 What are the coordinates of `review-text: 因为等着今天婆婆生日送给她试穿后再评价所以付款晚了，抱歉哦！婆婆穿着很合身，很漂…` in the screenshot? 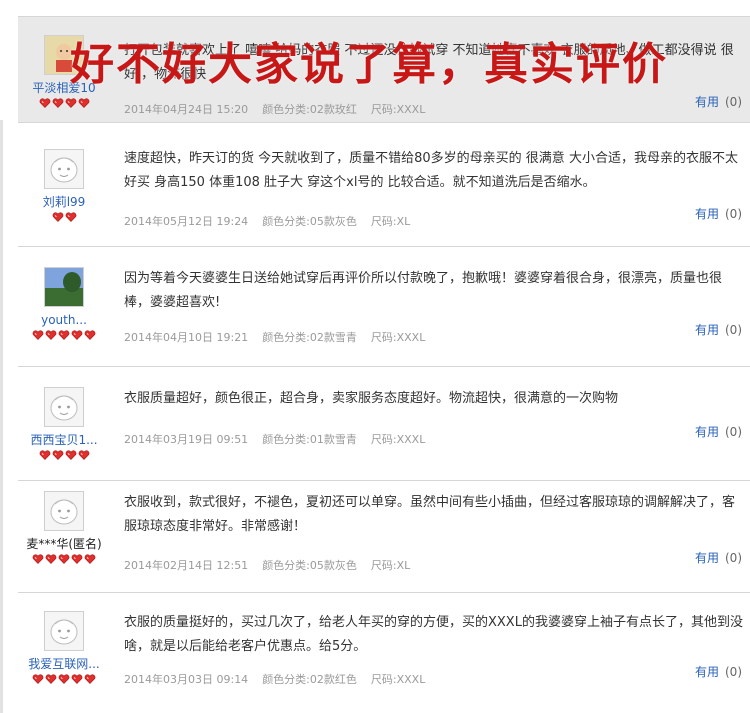 It's located at (423, 290).